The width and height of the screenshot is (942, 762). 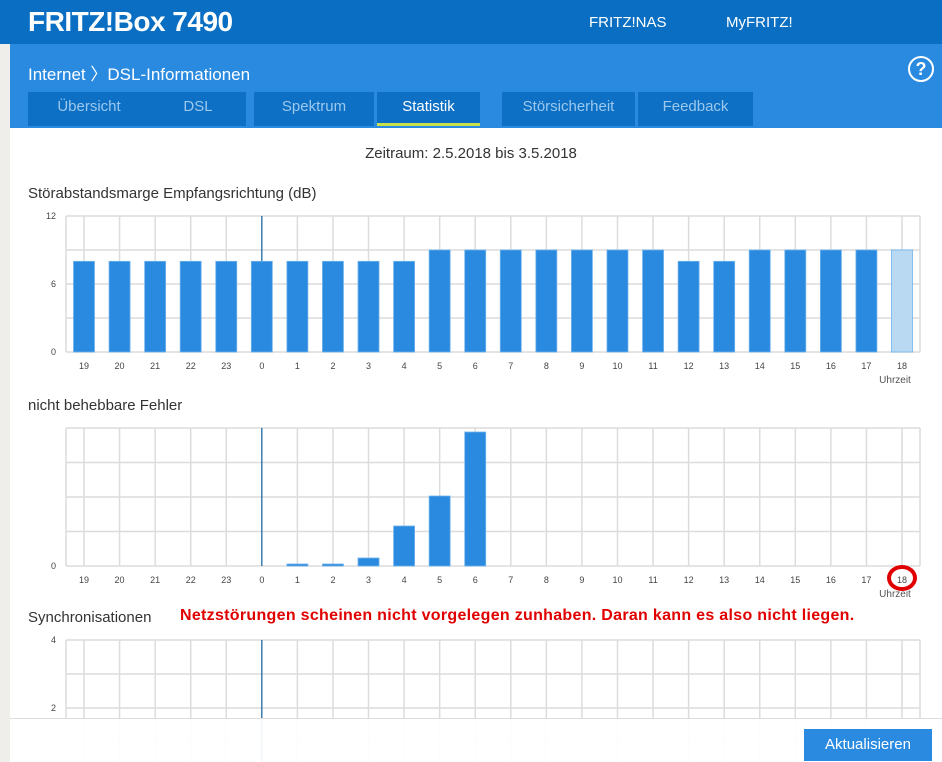 I want to click on y-tick-label: 12, so click(x=51, y=216).